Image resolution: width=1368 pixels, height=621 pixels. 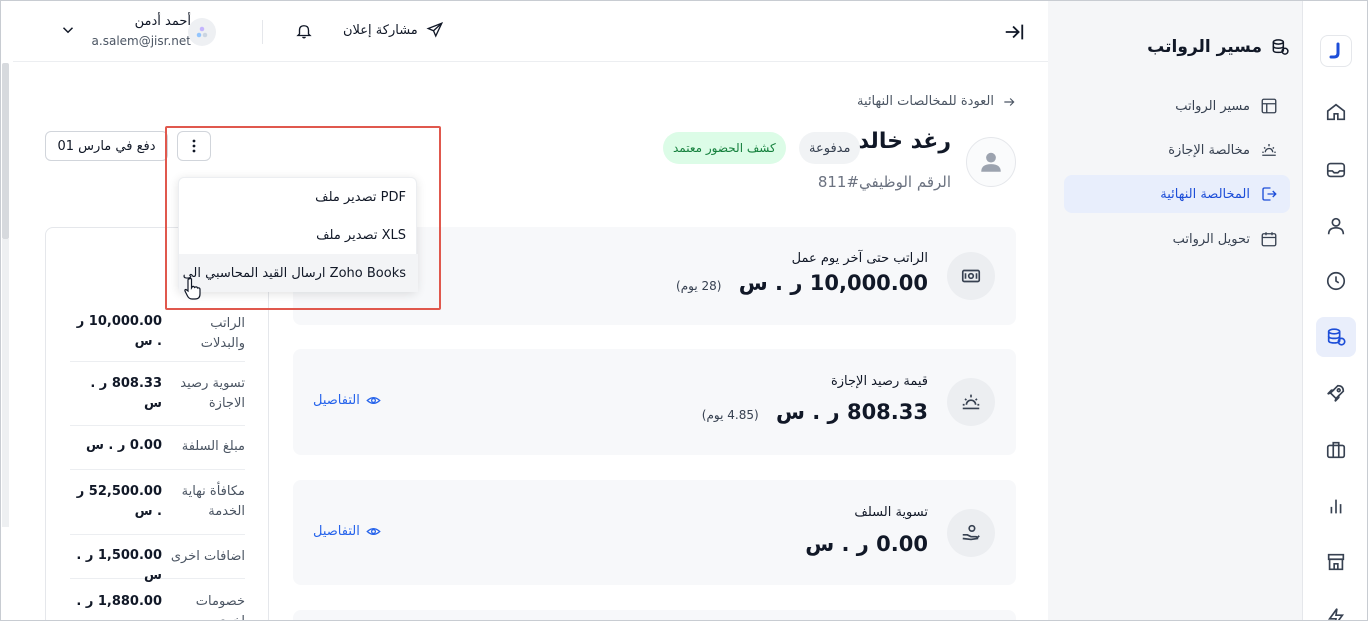 I want to click on sidebar-item-leave-settlement: مخالصة الإجازة, so click(x=1177, y=150).